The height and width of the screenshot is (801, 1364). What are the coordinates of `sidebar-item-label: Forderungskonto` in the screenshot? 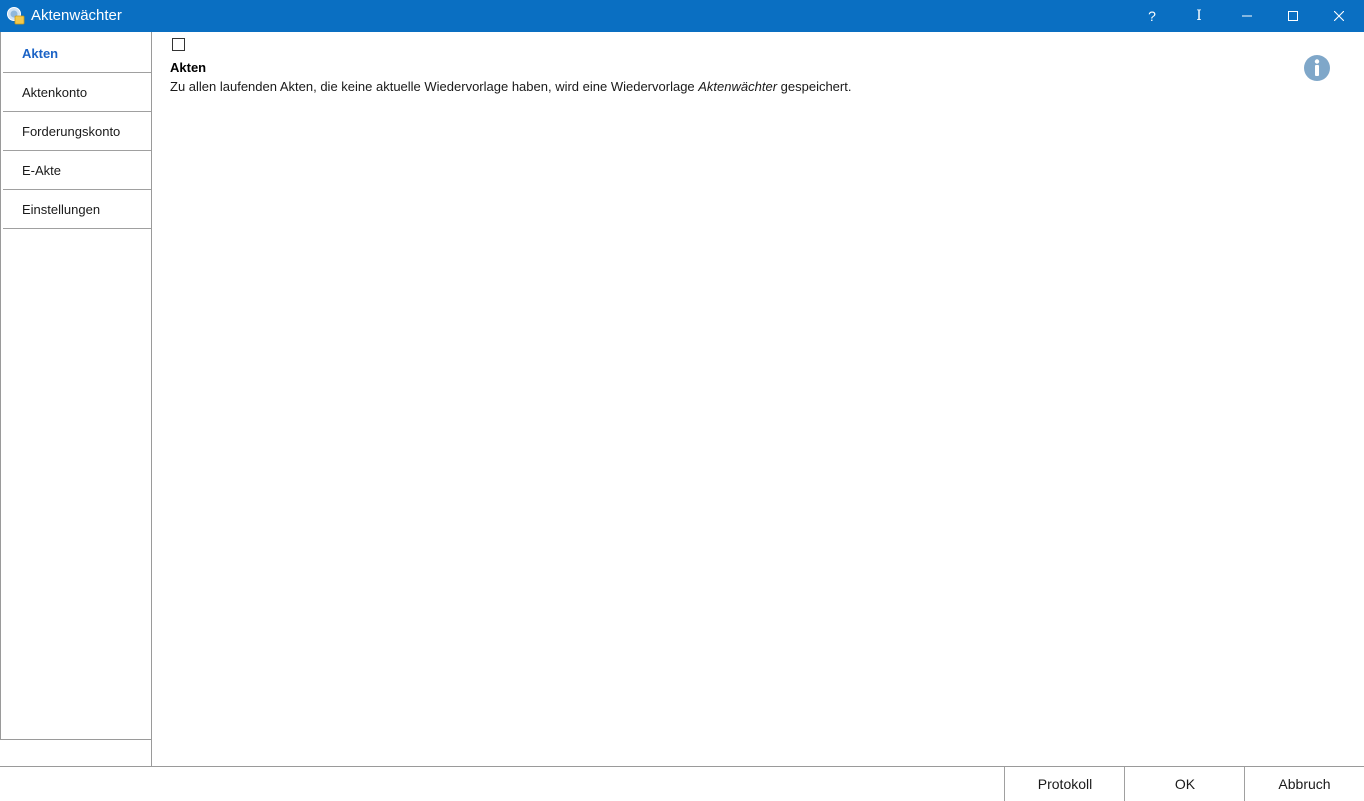 It's located at (71, 131).